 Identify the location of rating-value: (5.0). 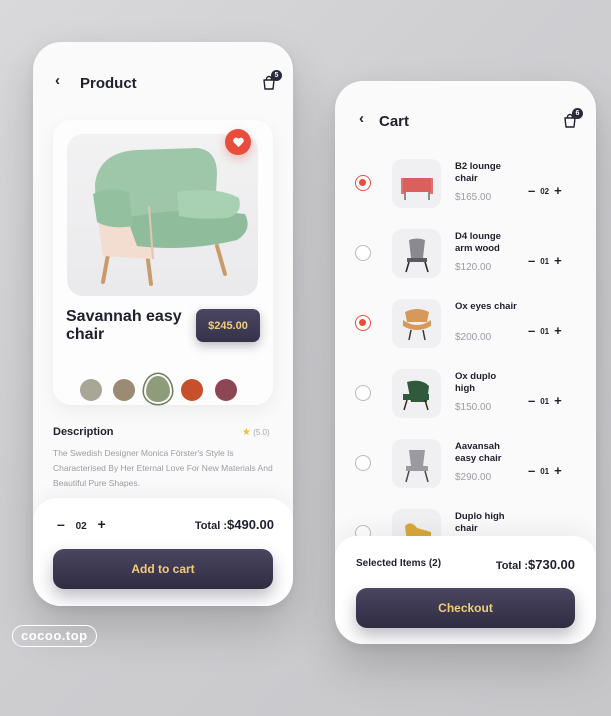
(261, 432).